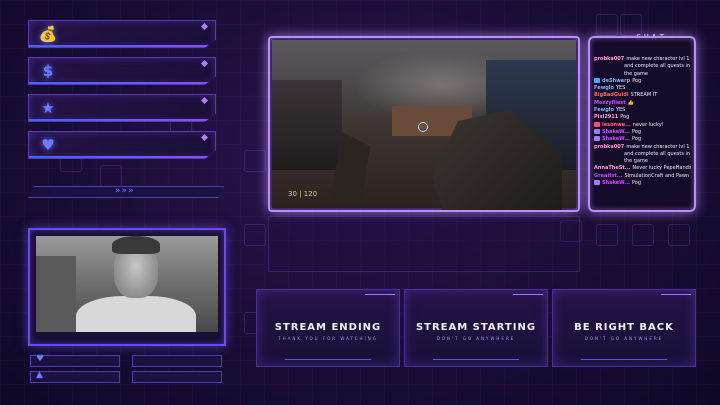 The image size is (720, 405). I want to click on star-icon: ★, so click(48, 108).